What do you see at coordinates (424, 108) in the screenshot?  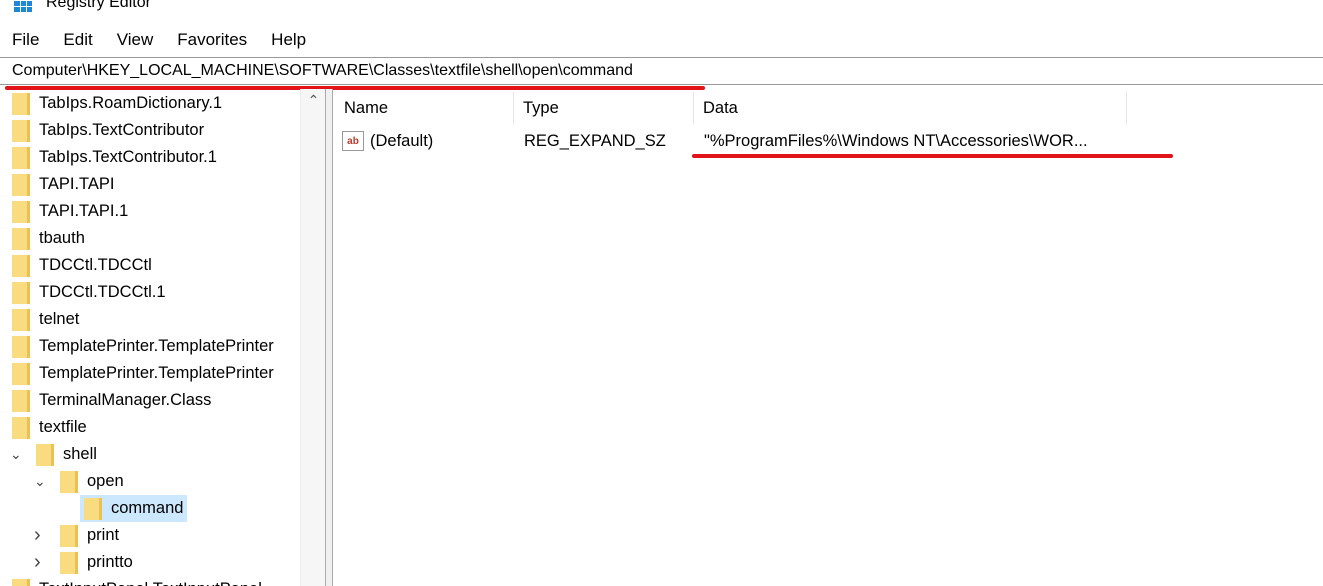 I see `column-header-name: Name` at bounding box center [424, 108].